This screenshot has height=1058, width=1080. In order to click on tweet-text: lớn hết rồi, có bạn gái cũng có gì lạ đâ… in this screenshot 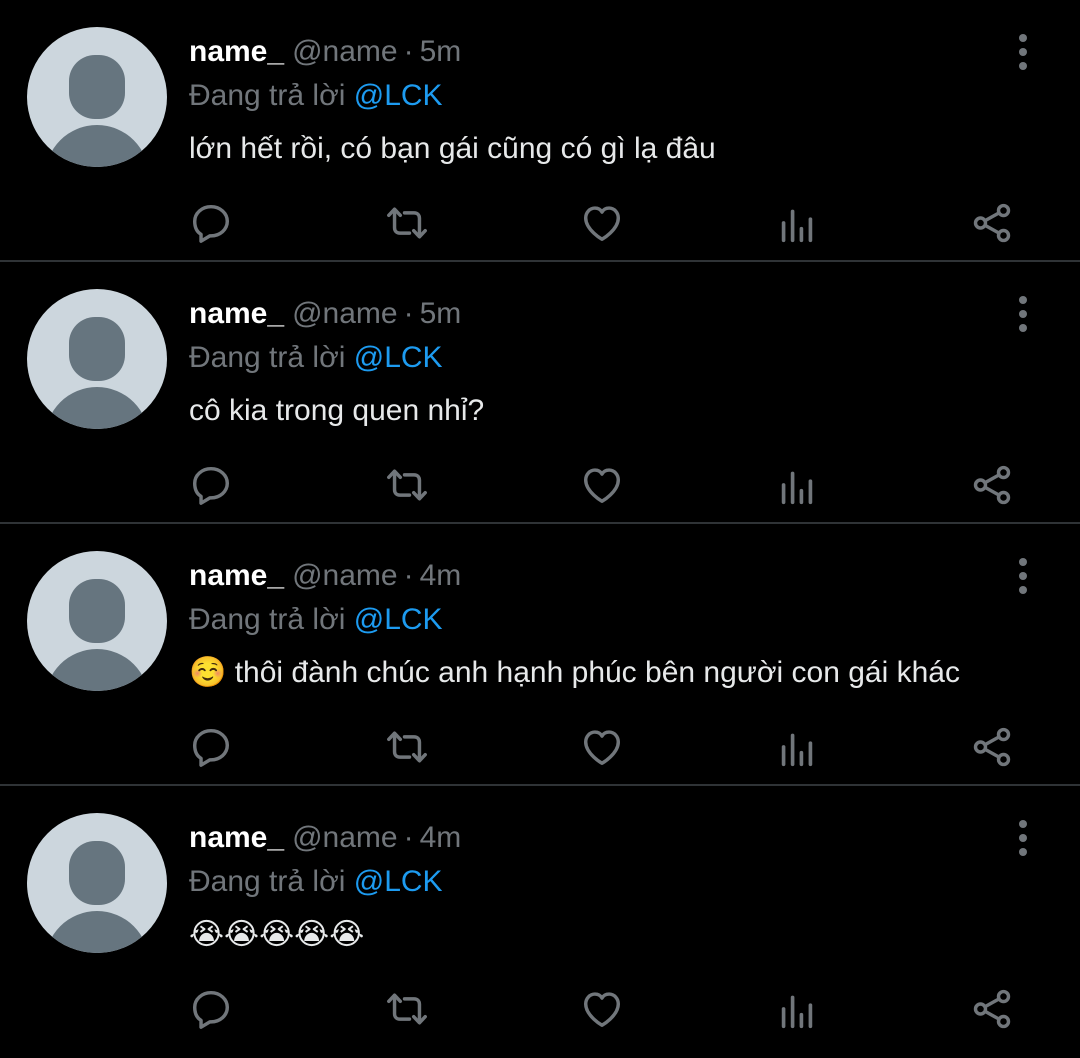, I will do `click(452, 148)`.